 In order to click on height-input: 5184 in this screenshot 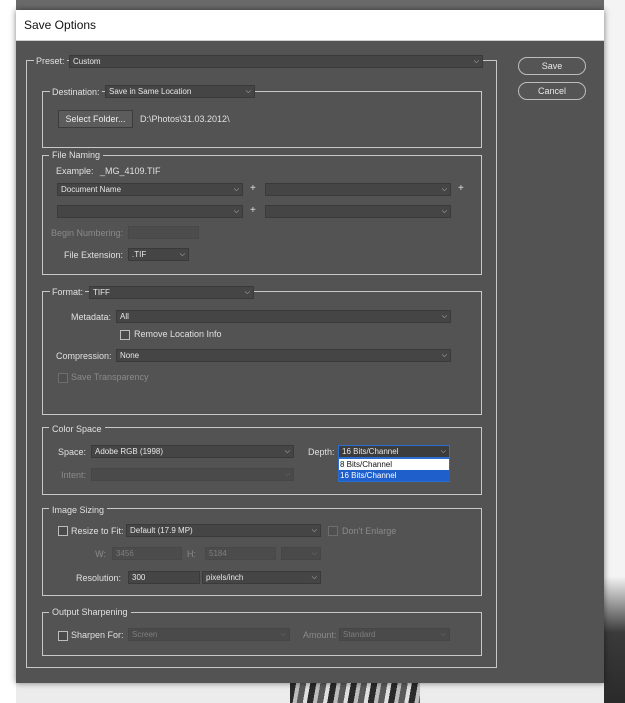, I will do `click(240, 553)`.